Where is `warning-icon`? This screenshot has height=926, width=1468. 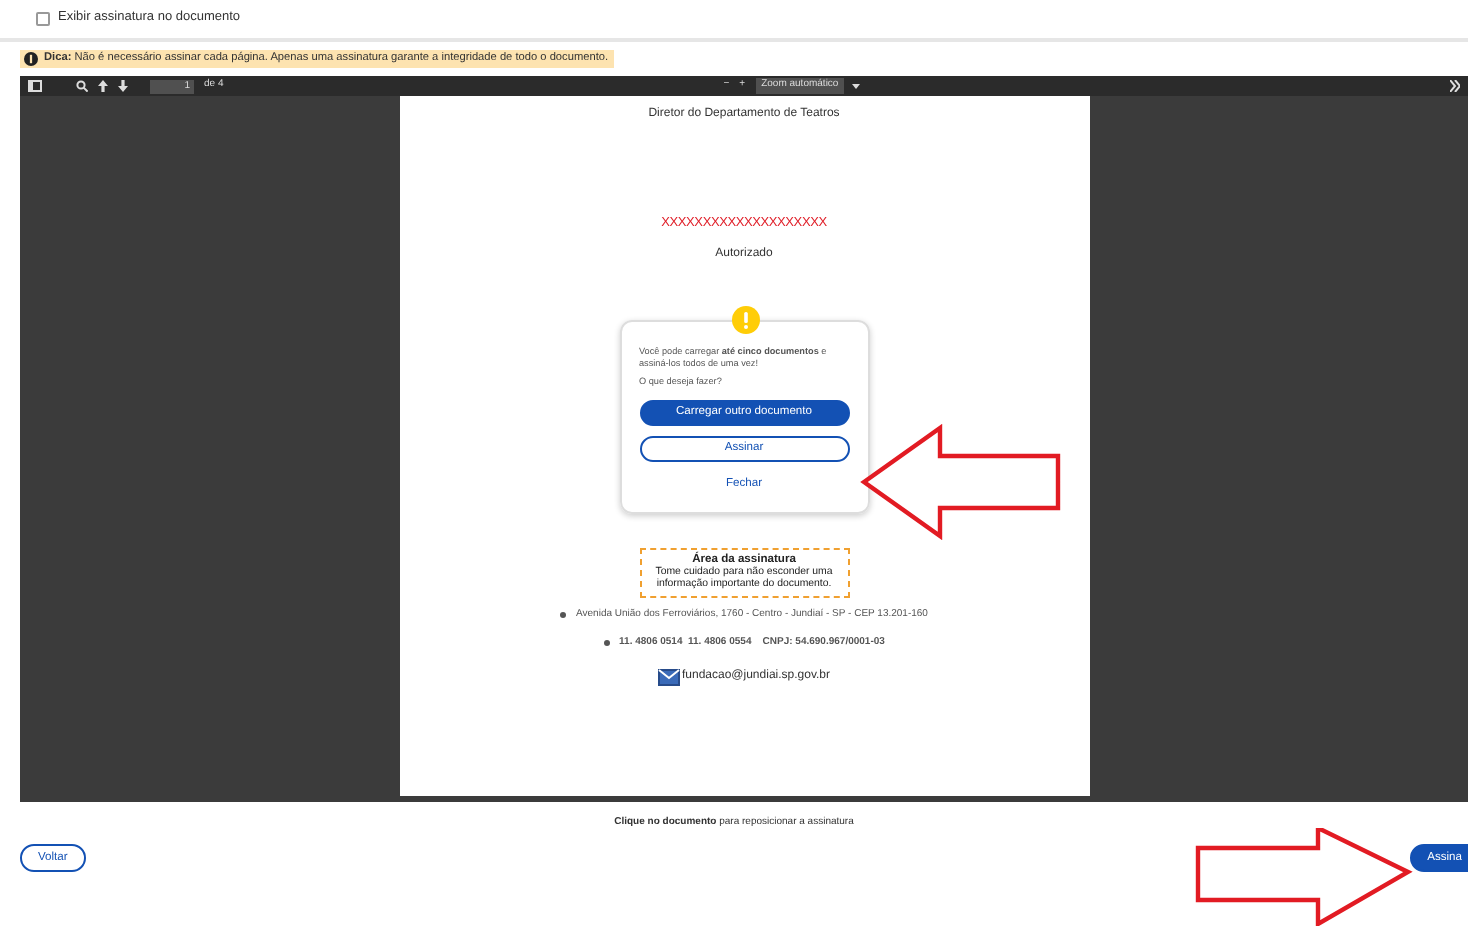
warning-icon is located at coordinates (745, 319).